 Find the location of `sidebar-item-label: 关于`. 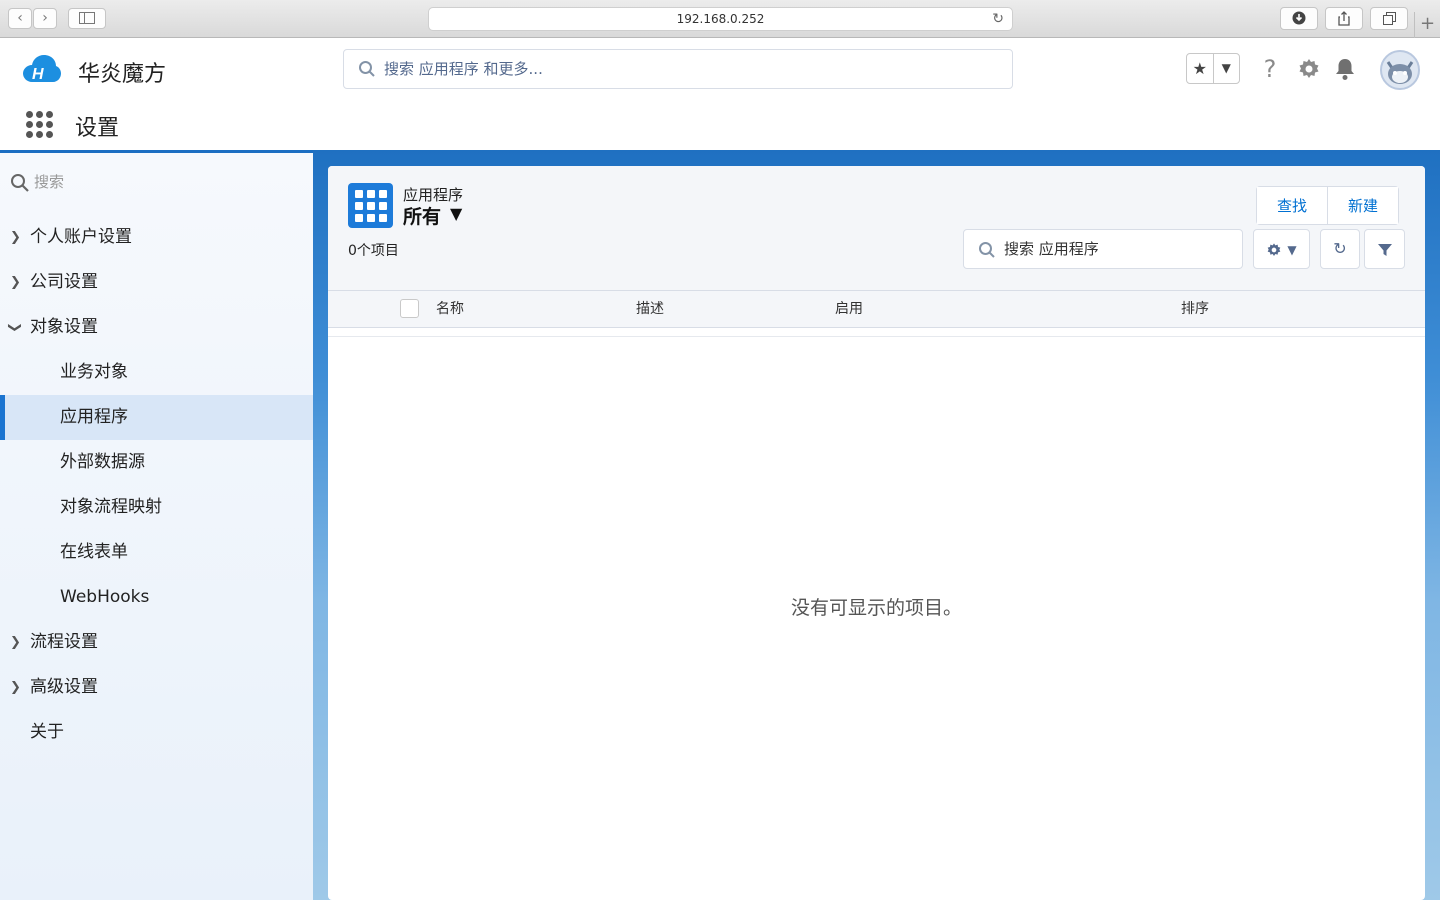

sidebar-item-label: 关于 is located at coordinates (47, 732).